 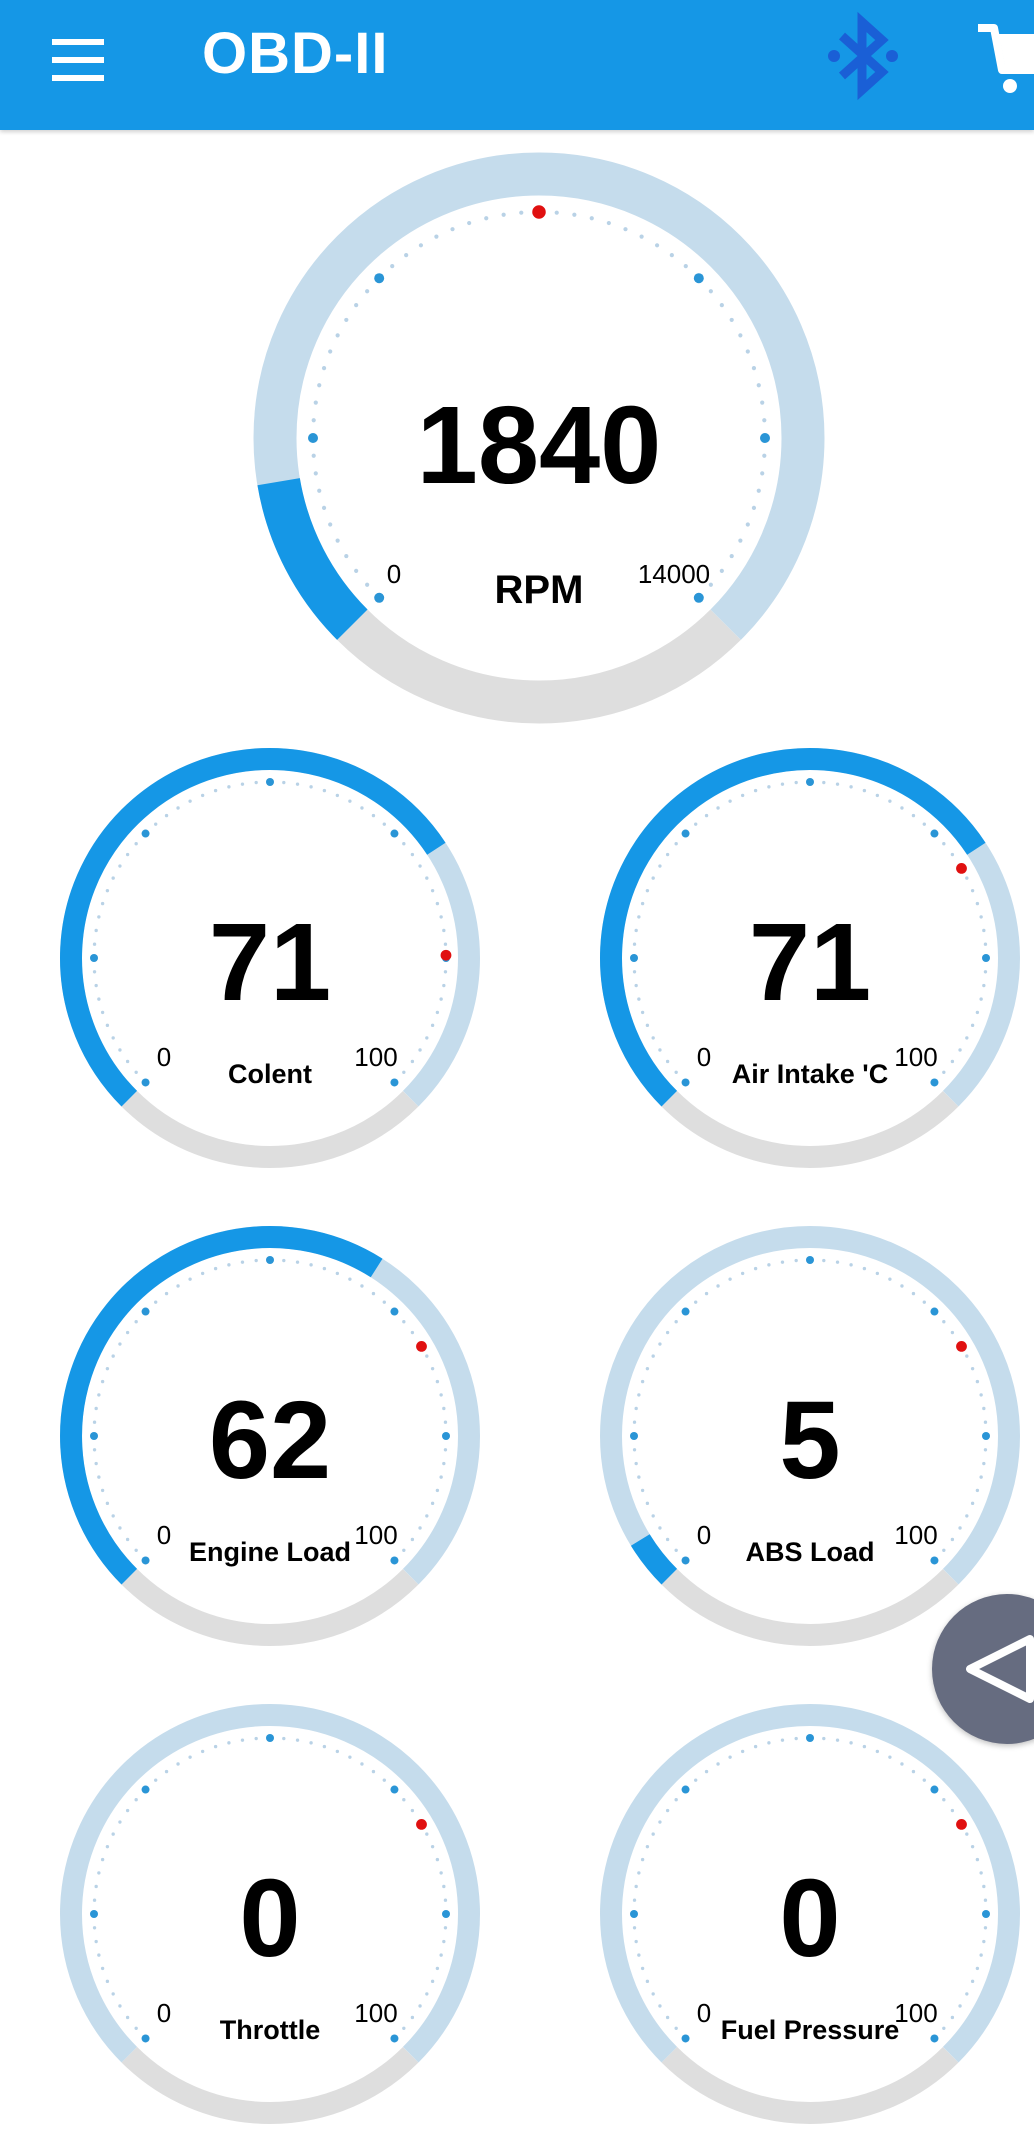 What do you see at coordinates (863, 56) in the screenshot?
I see `bluetooth-button` at bounding box center [863, 56].